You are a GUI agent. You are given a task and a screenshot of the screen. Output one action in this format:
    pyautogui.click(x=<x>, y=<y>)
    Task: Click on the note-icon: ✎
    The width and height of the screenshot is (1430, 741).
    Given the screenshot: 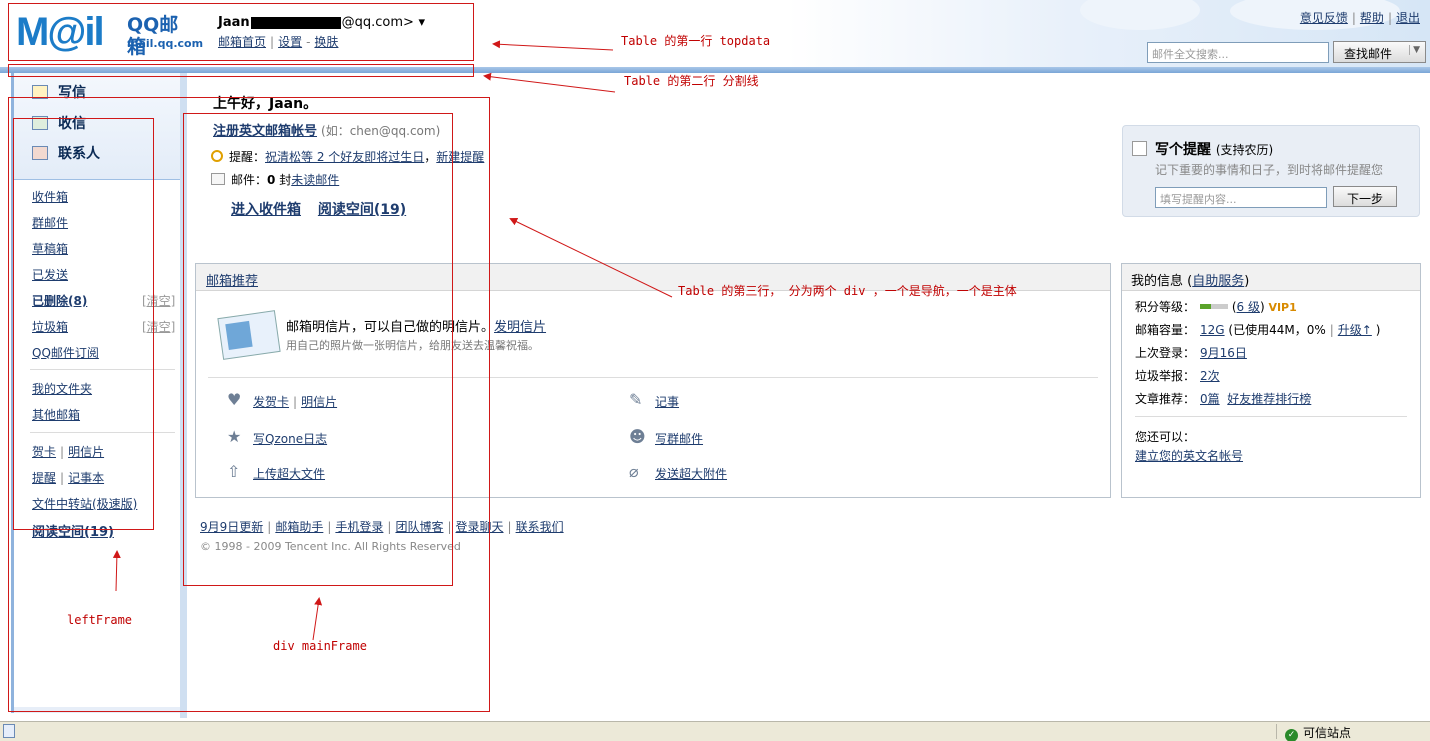 What is the action you would take?
    pyautogui.click(x=636, y=399)
    